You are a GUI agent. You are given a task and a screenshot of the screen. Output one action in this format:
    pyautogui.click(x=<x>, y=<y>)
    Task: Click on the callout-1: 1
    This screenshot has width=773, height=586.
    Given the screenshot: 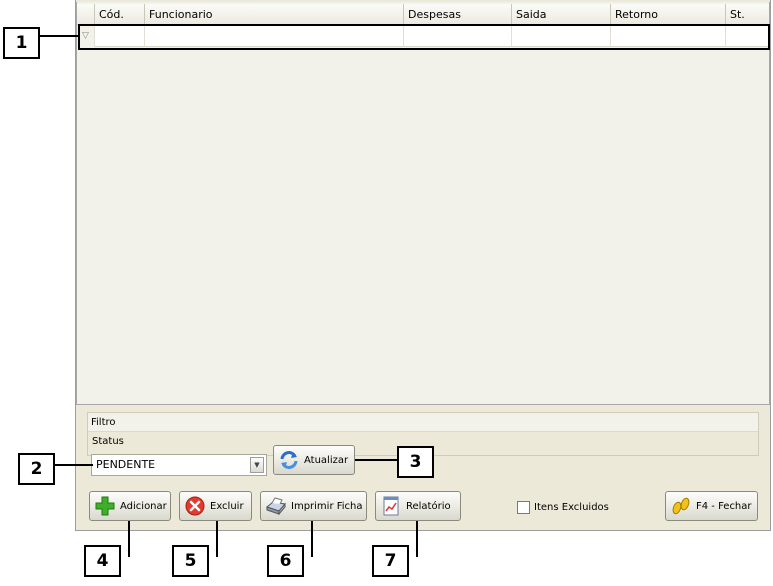 What is the action you would take?
    pyautogui.click(x=21, y=43)
    